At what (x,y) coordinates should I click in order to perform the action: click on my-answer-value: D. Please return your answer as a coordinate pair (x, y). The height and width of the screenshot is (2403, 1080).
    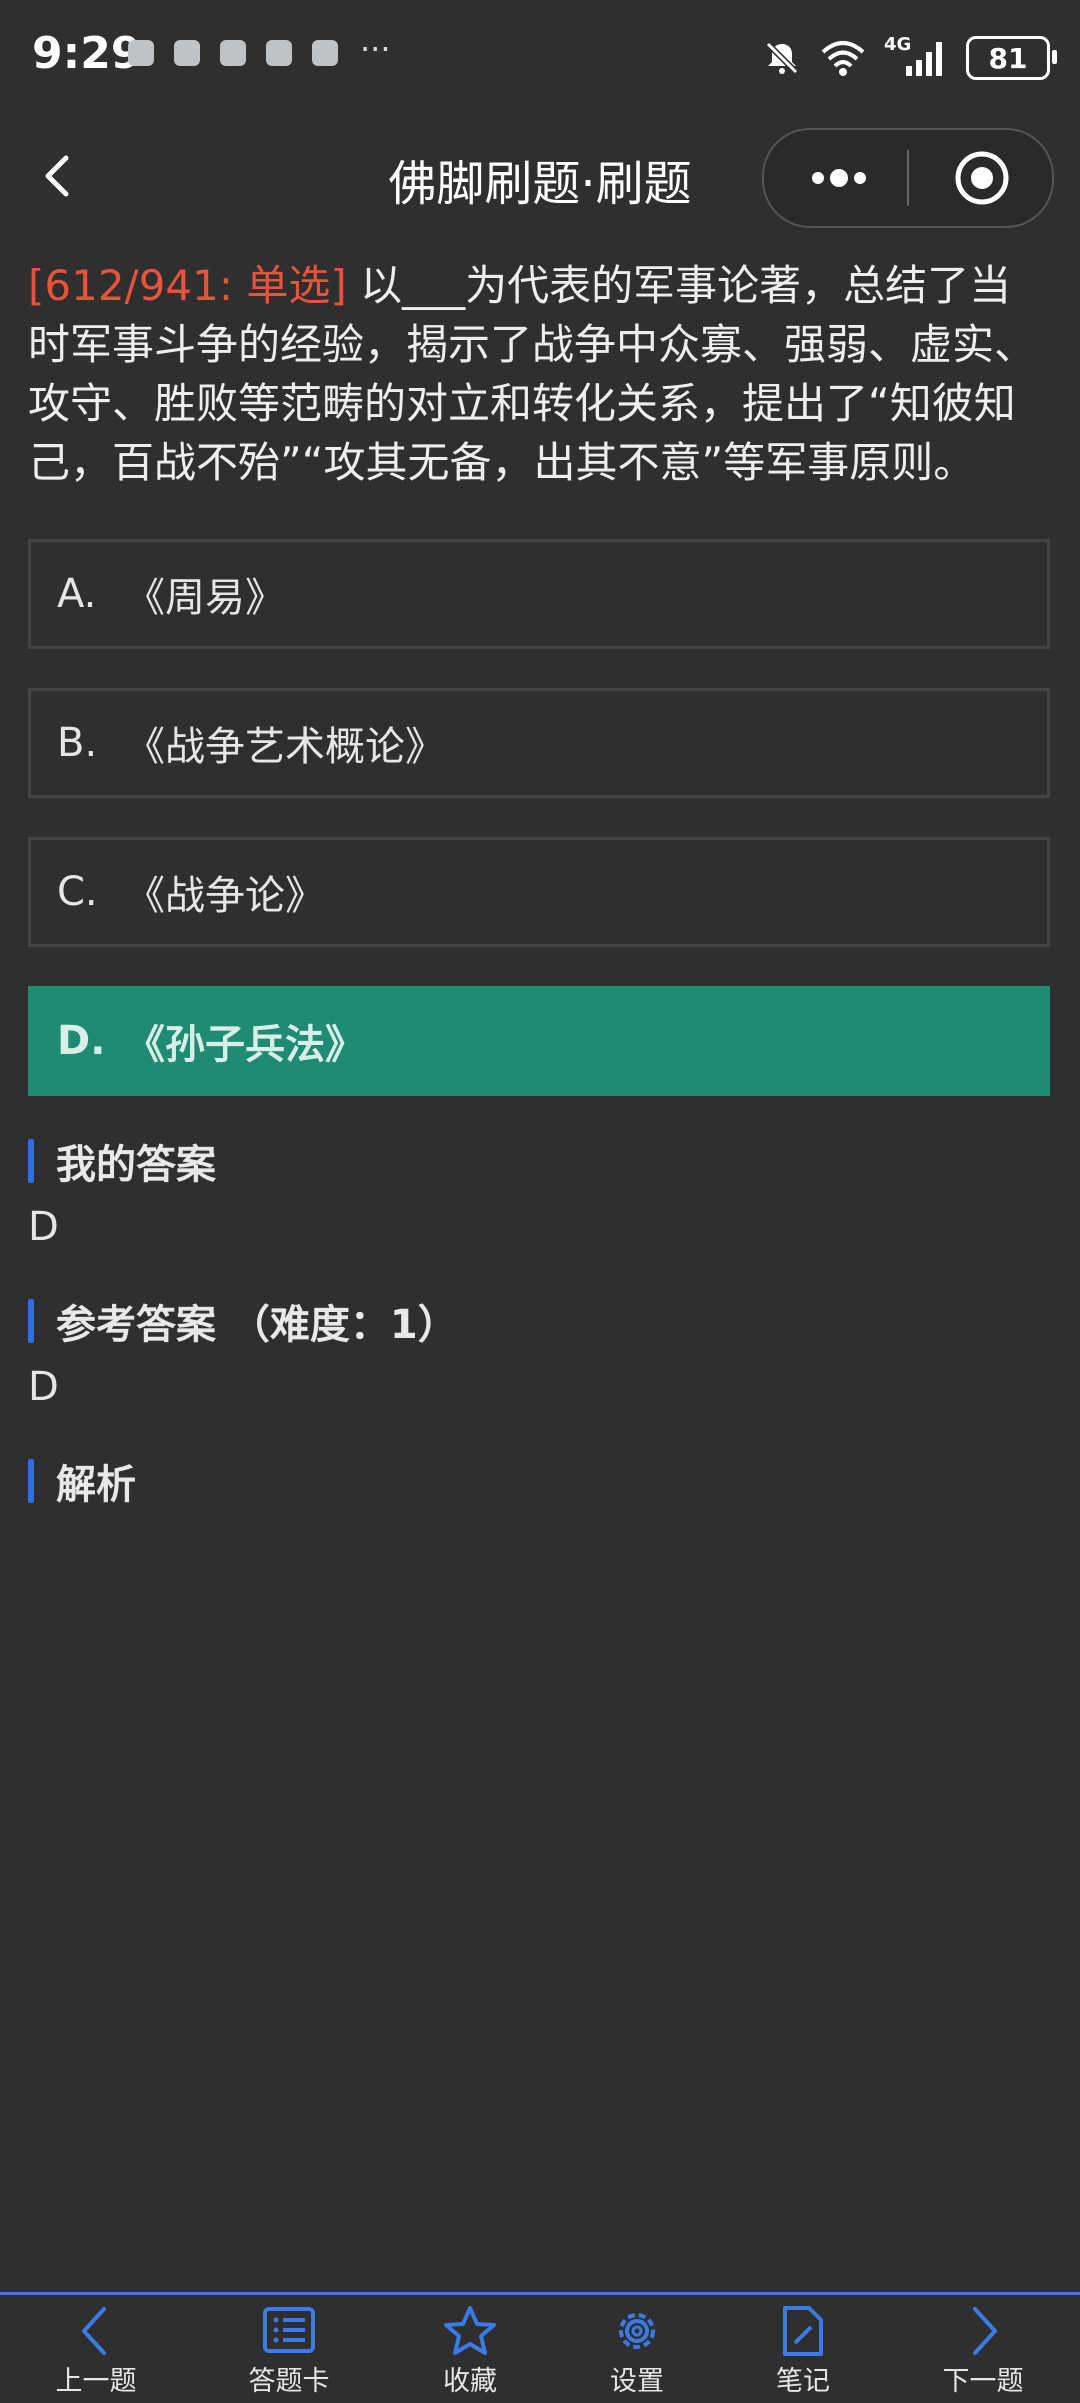
    Looking at the image, I should click on (43, 1227).